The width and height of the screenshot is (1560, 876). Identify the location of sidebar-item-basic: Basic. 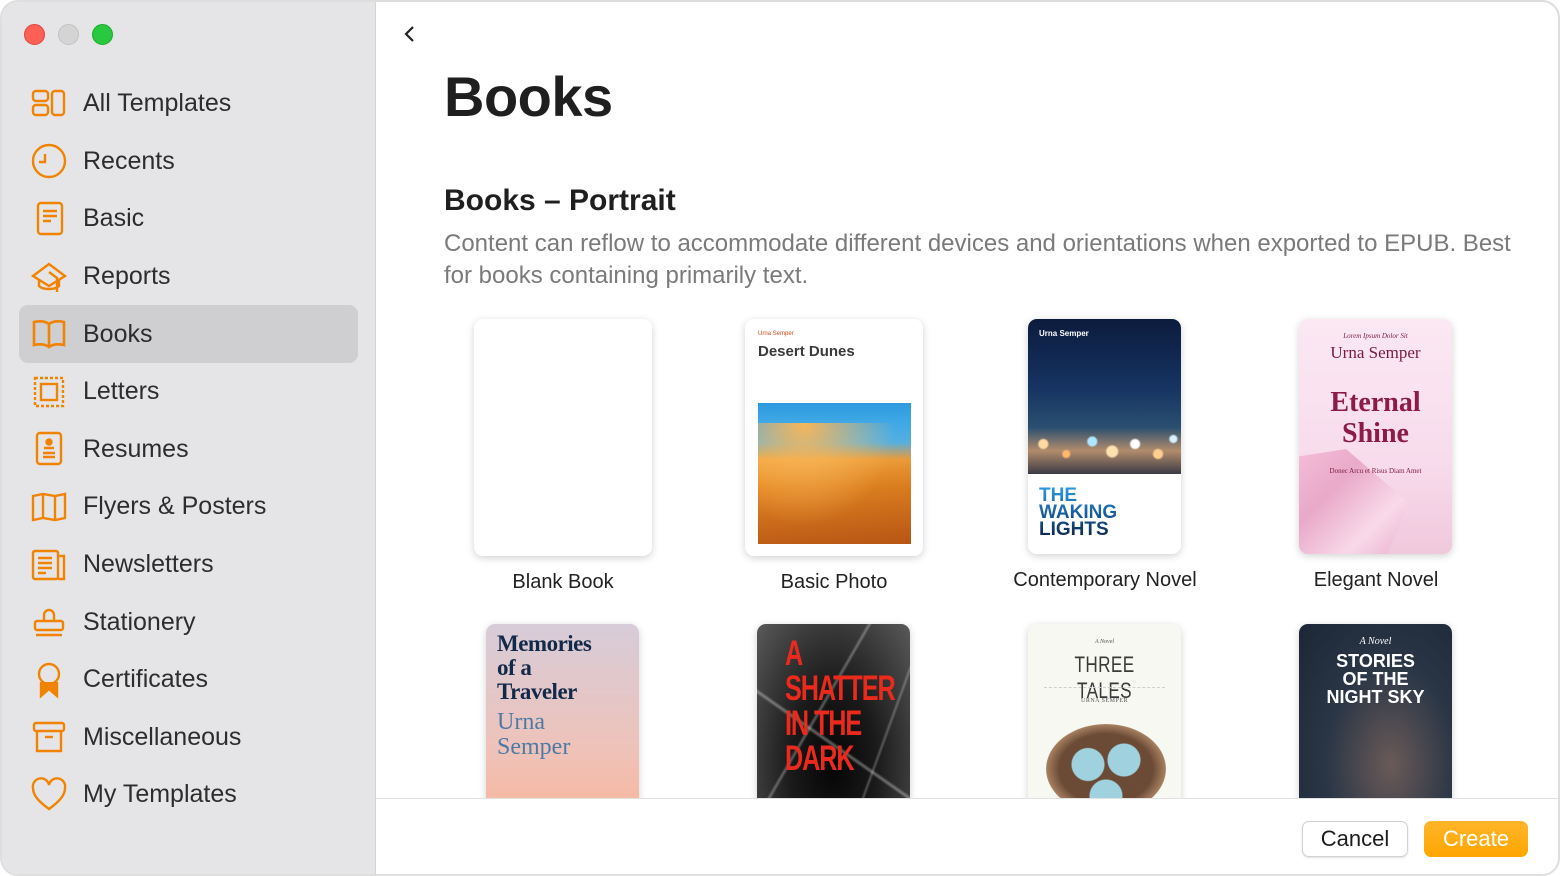
(188, 219).